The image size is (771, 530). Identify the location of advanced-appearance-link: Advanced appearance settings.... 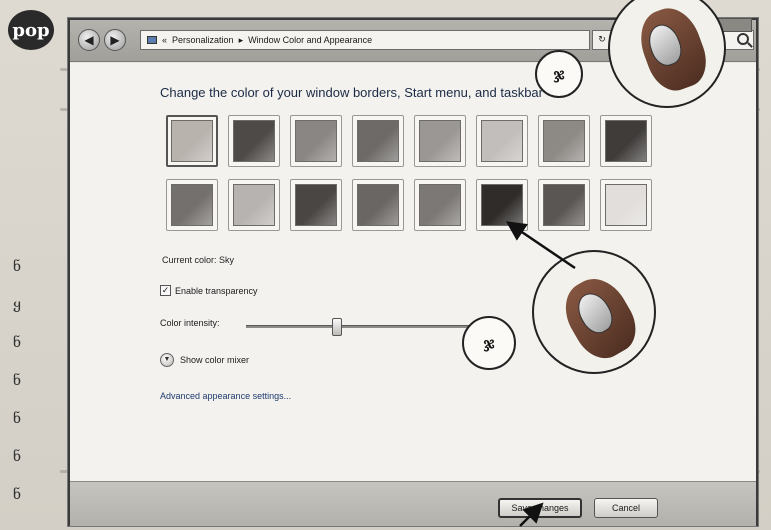
(225, 396).